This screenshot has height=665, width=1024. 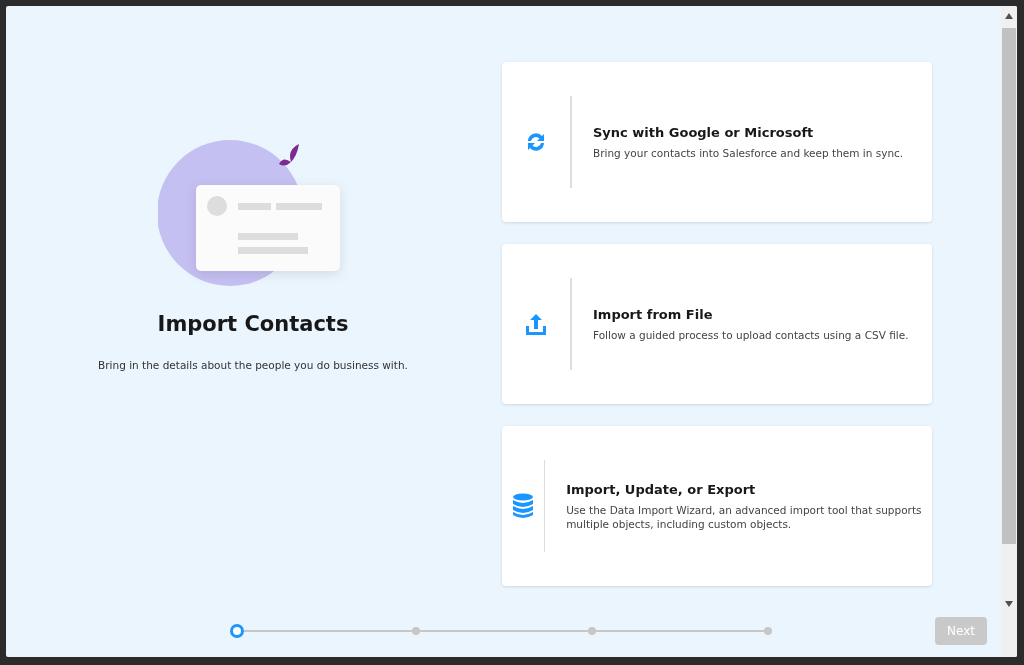 What do you see at coordinates (717, 142) in the screenshot?
I see `option-card: Sync with Google or Microsoft Bring your contacts into Salesforce and keep them in sync.` at bounding box center [717, 142].